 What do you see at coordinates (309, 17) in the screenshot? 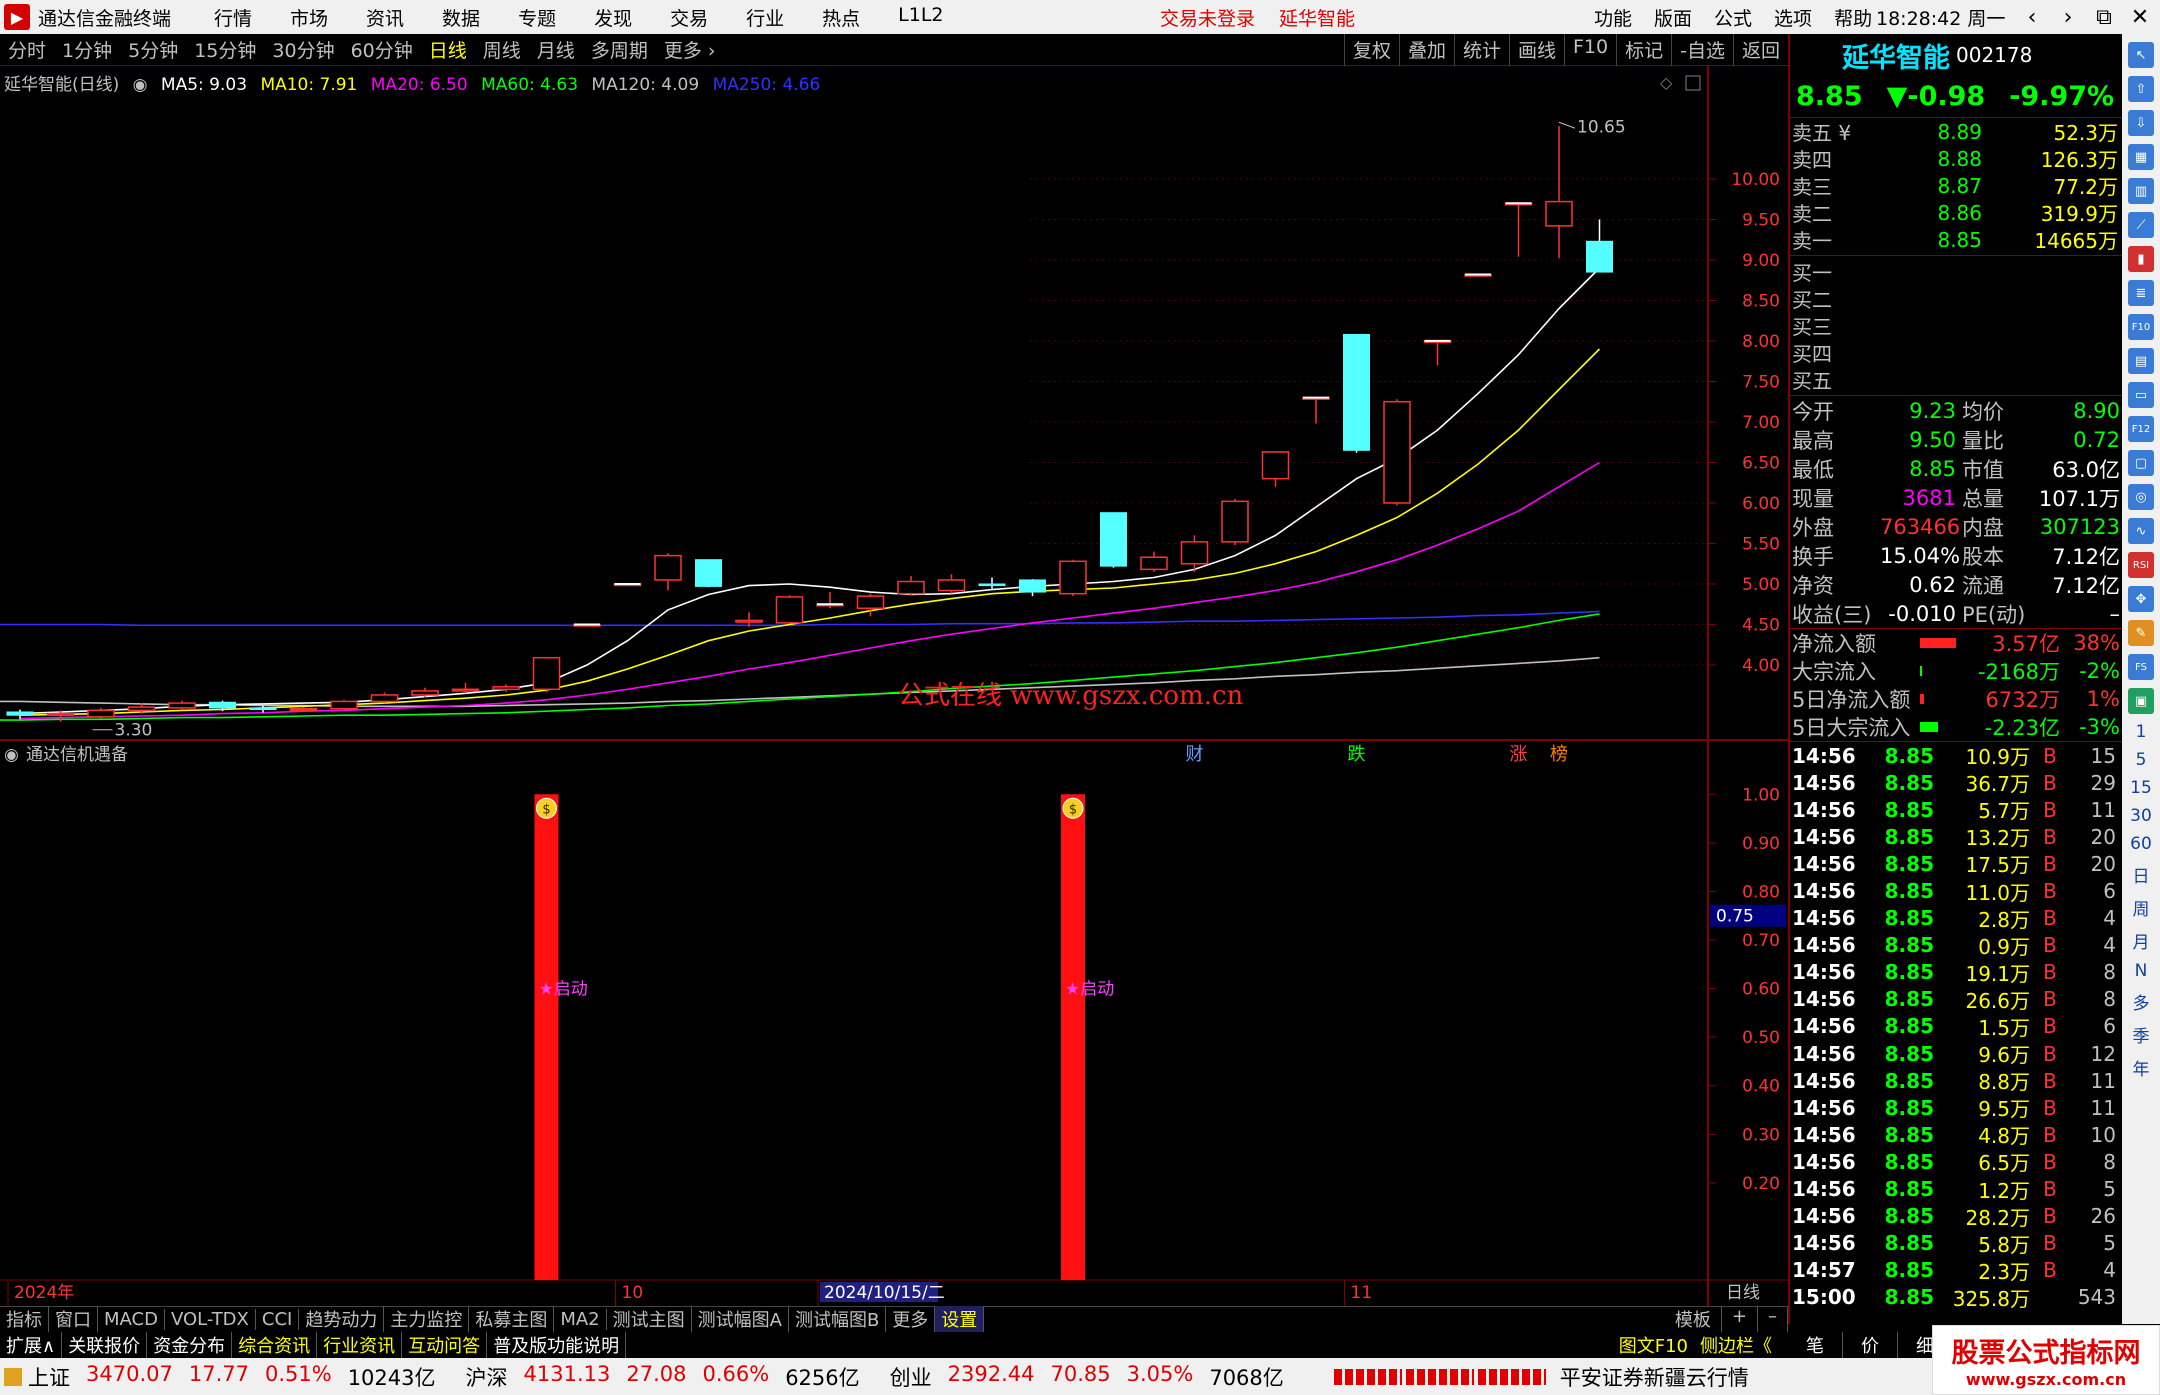
I see `menu-item-1: 市场` at bounding box center [309, 17].